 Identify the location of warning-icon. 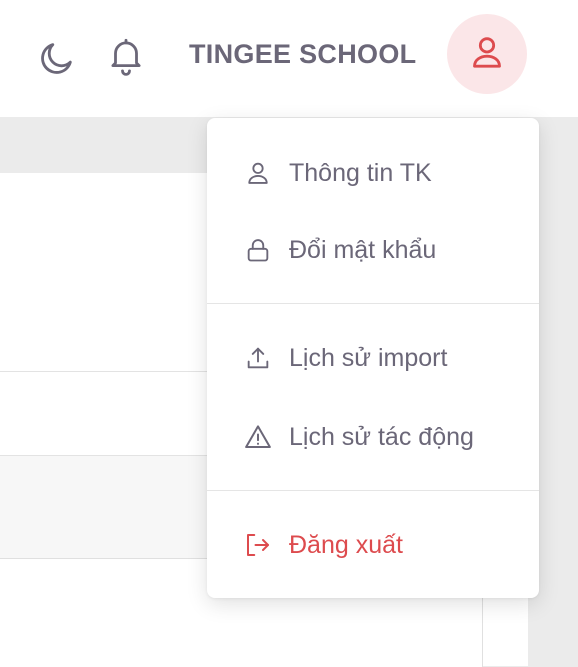
(258, 437).